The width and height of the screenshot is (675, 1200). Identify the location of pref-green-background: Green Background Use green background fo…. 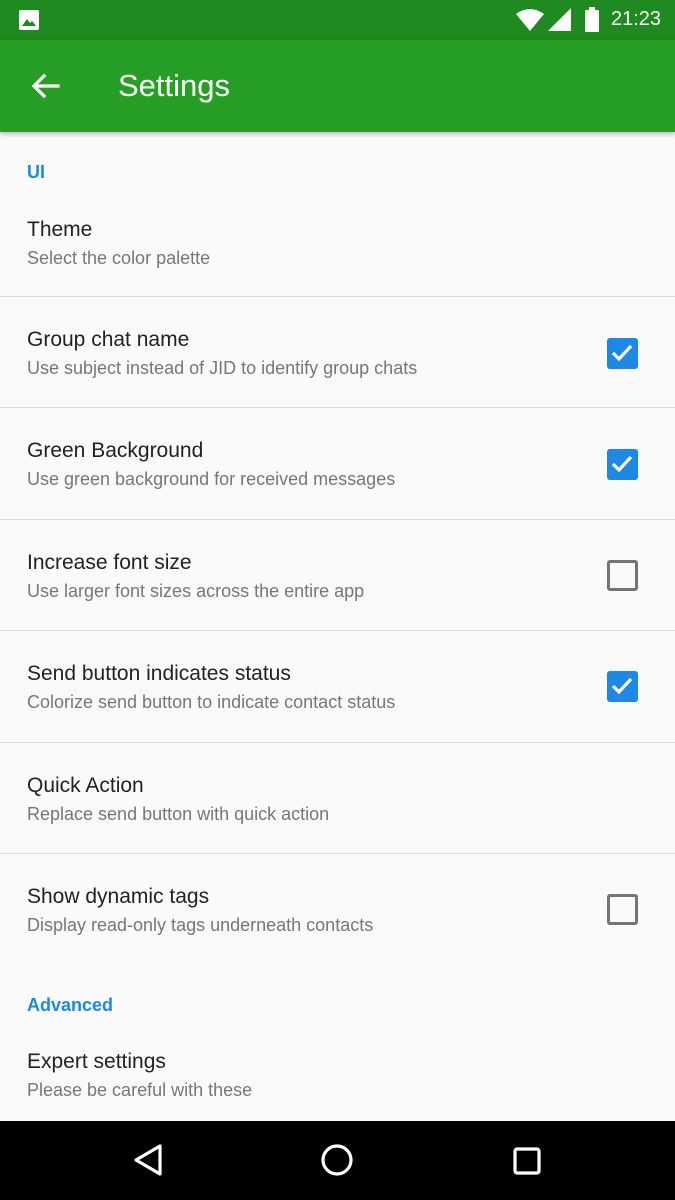
(337, 463).